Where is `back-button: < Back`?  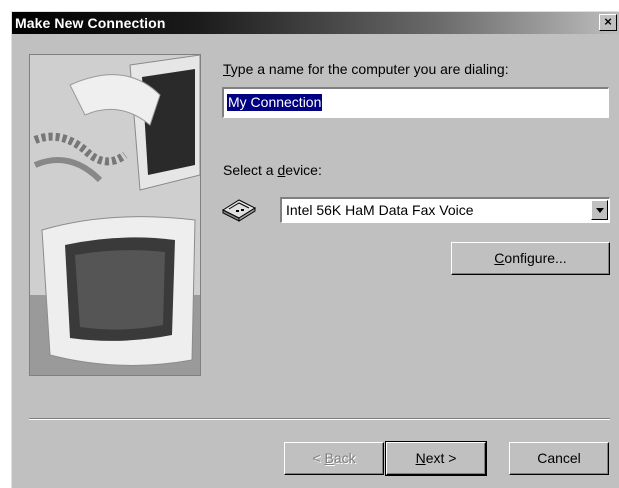
back-button: < Back is located at coordinates (334, 458).